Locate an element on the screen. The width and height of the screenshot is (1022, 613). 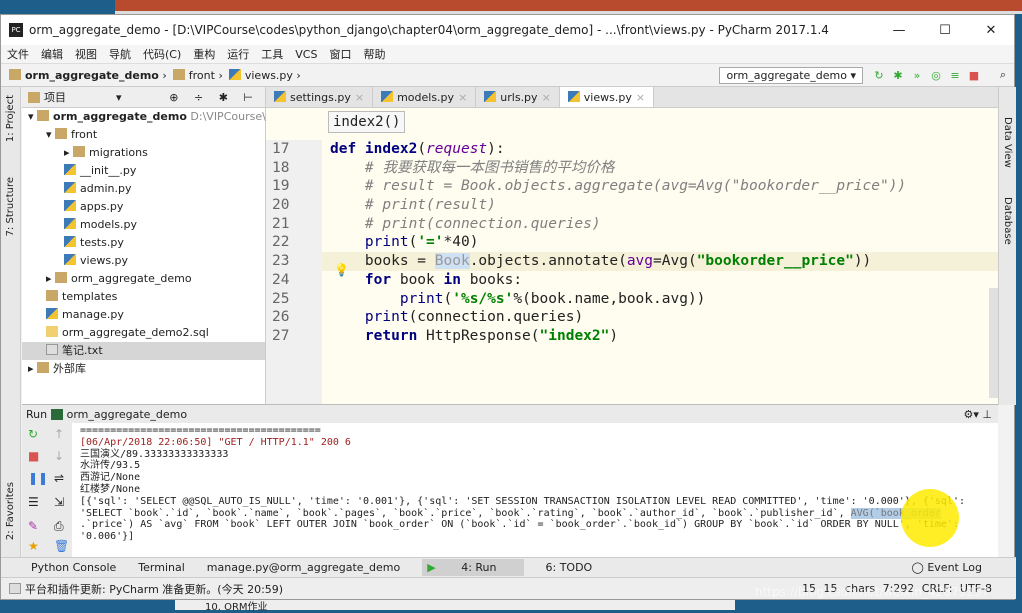
tree-item: ▸ 外部库 is located at coordinates (143, 369).